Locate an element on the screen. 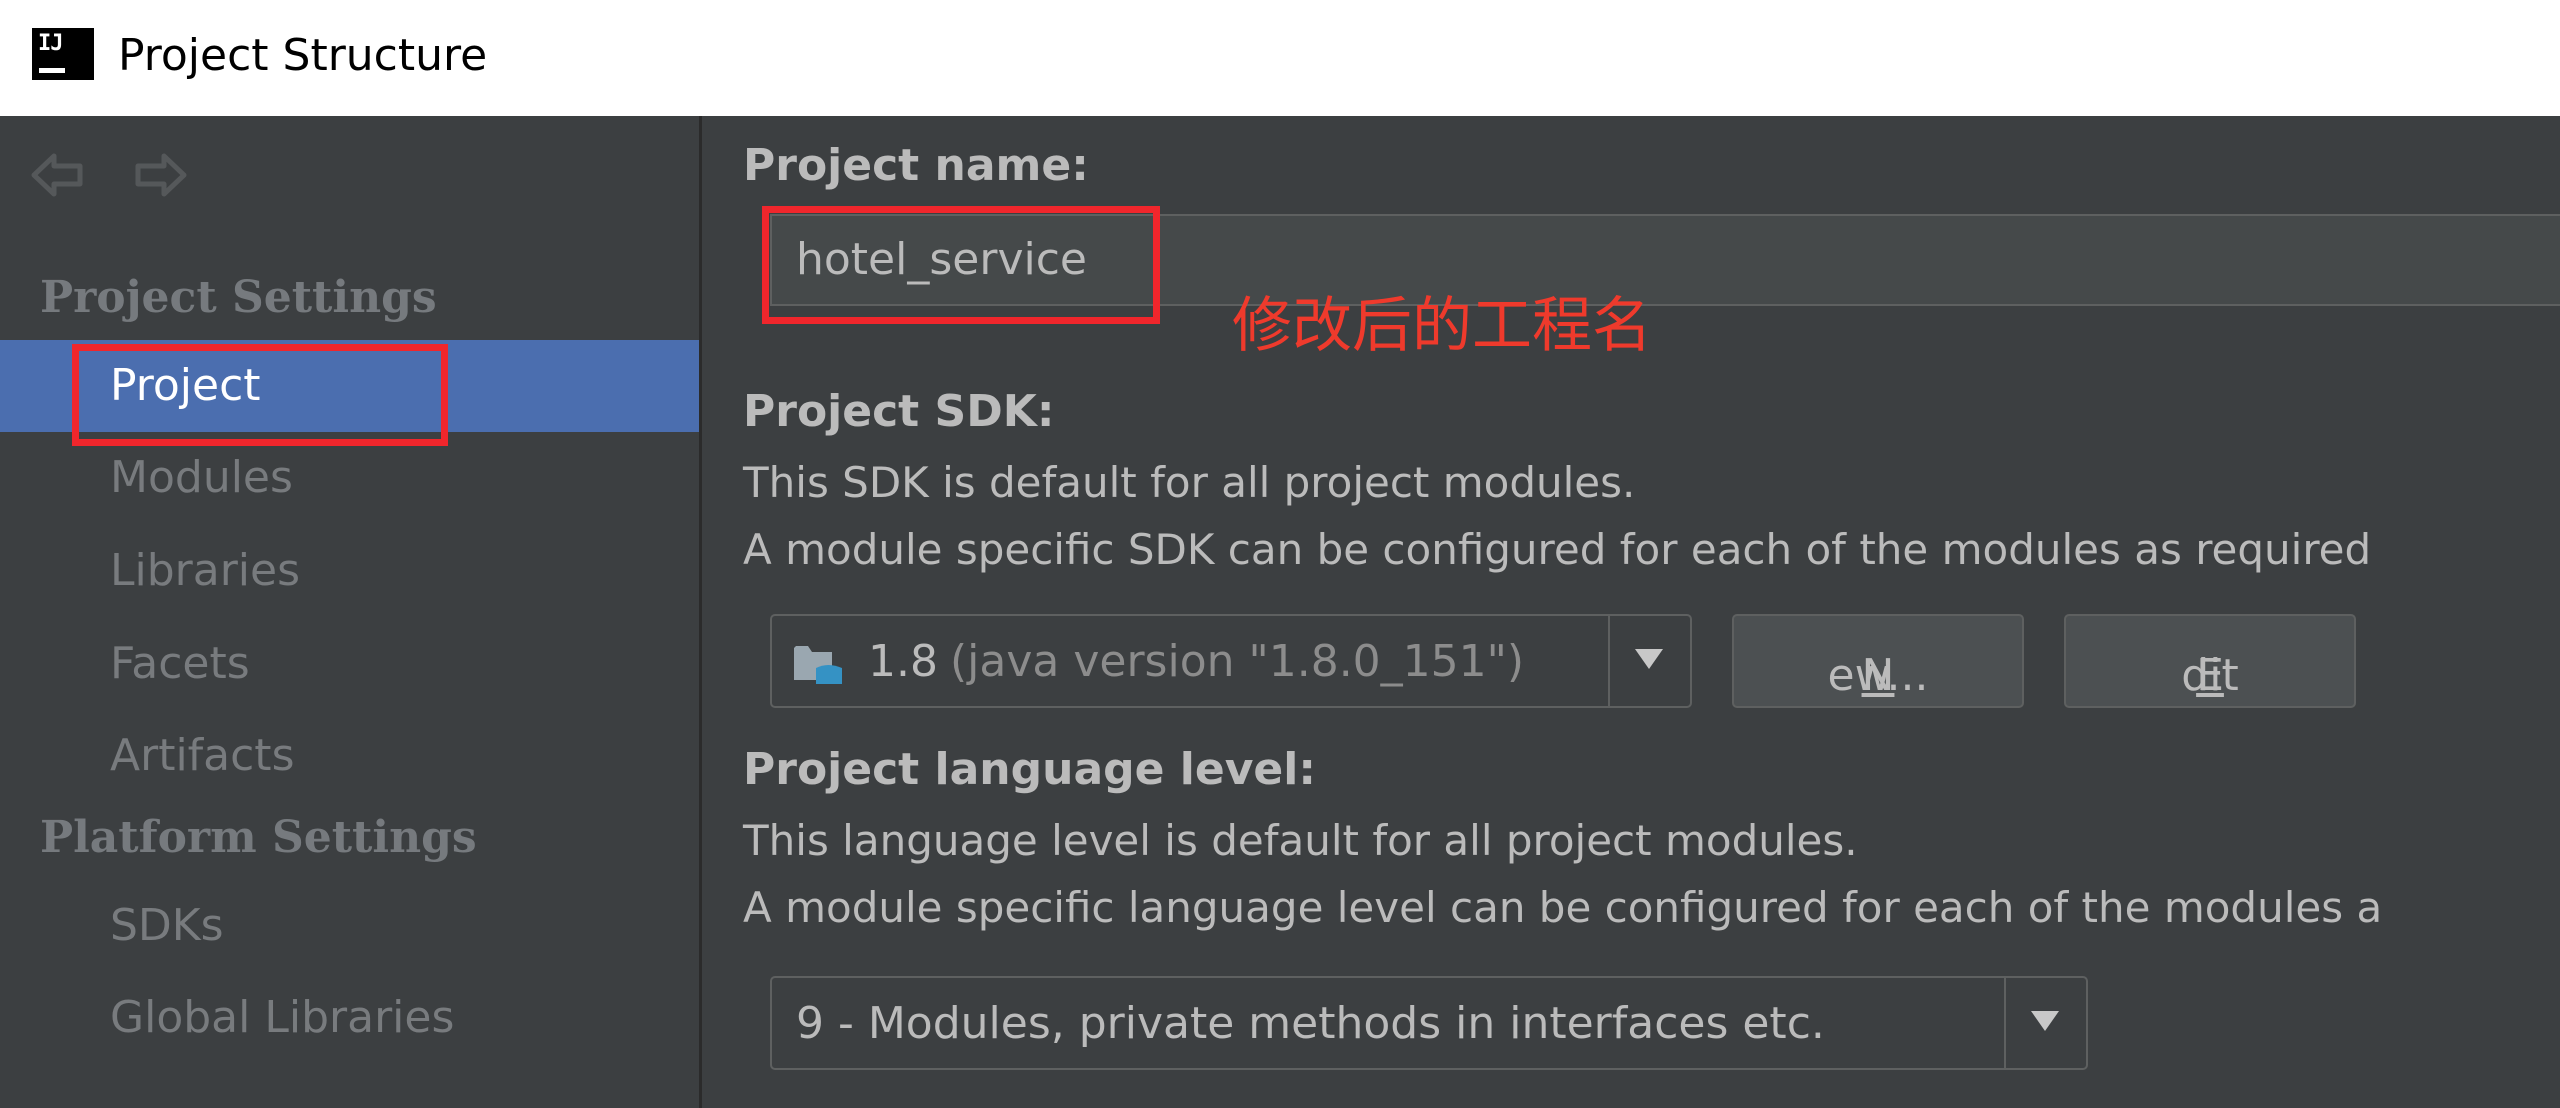  project-settings-heading: Project Settings is located at coordinates (238, 297).